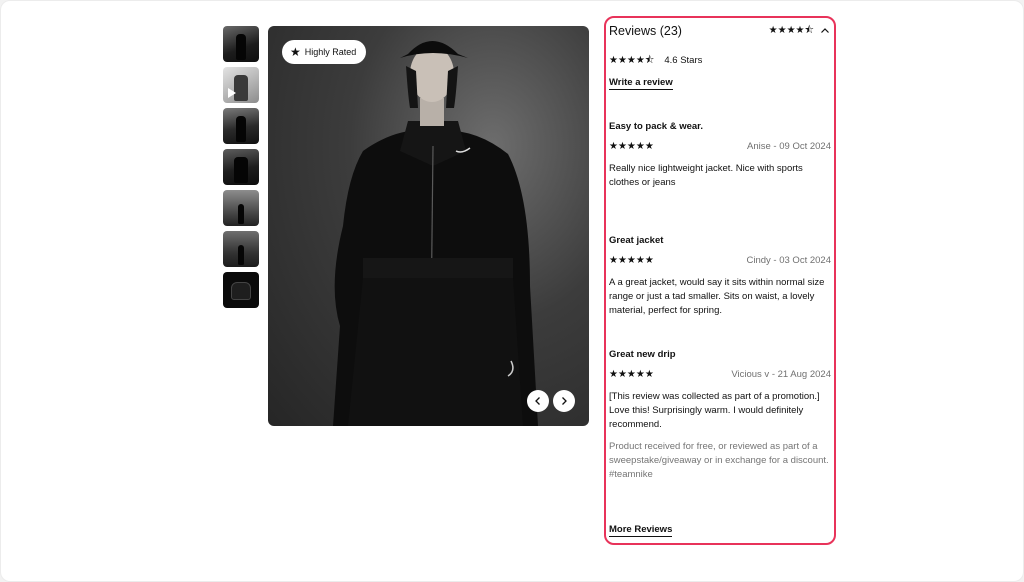  What do you see at coordinates (636, 240) in the screenshot?
I see `review-title: Great jacket` at bounding box center [636, 240].